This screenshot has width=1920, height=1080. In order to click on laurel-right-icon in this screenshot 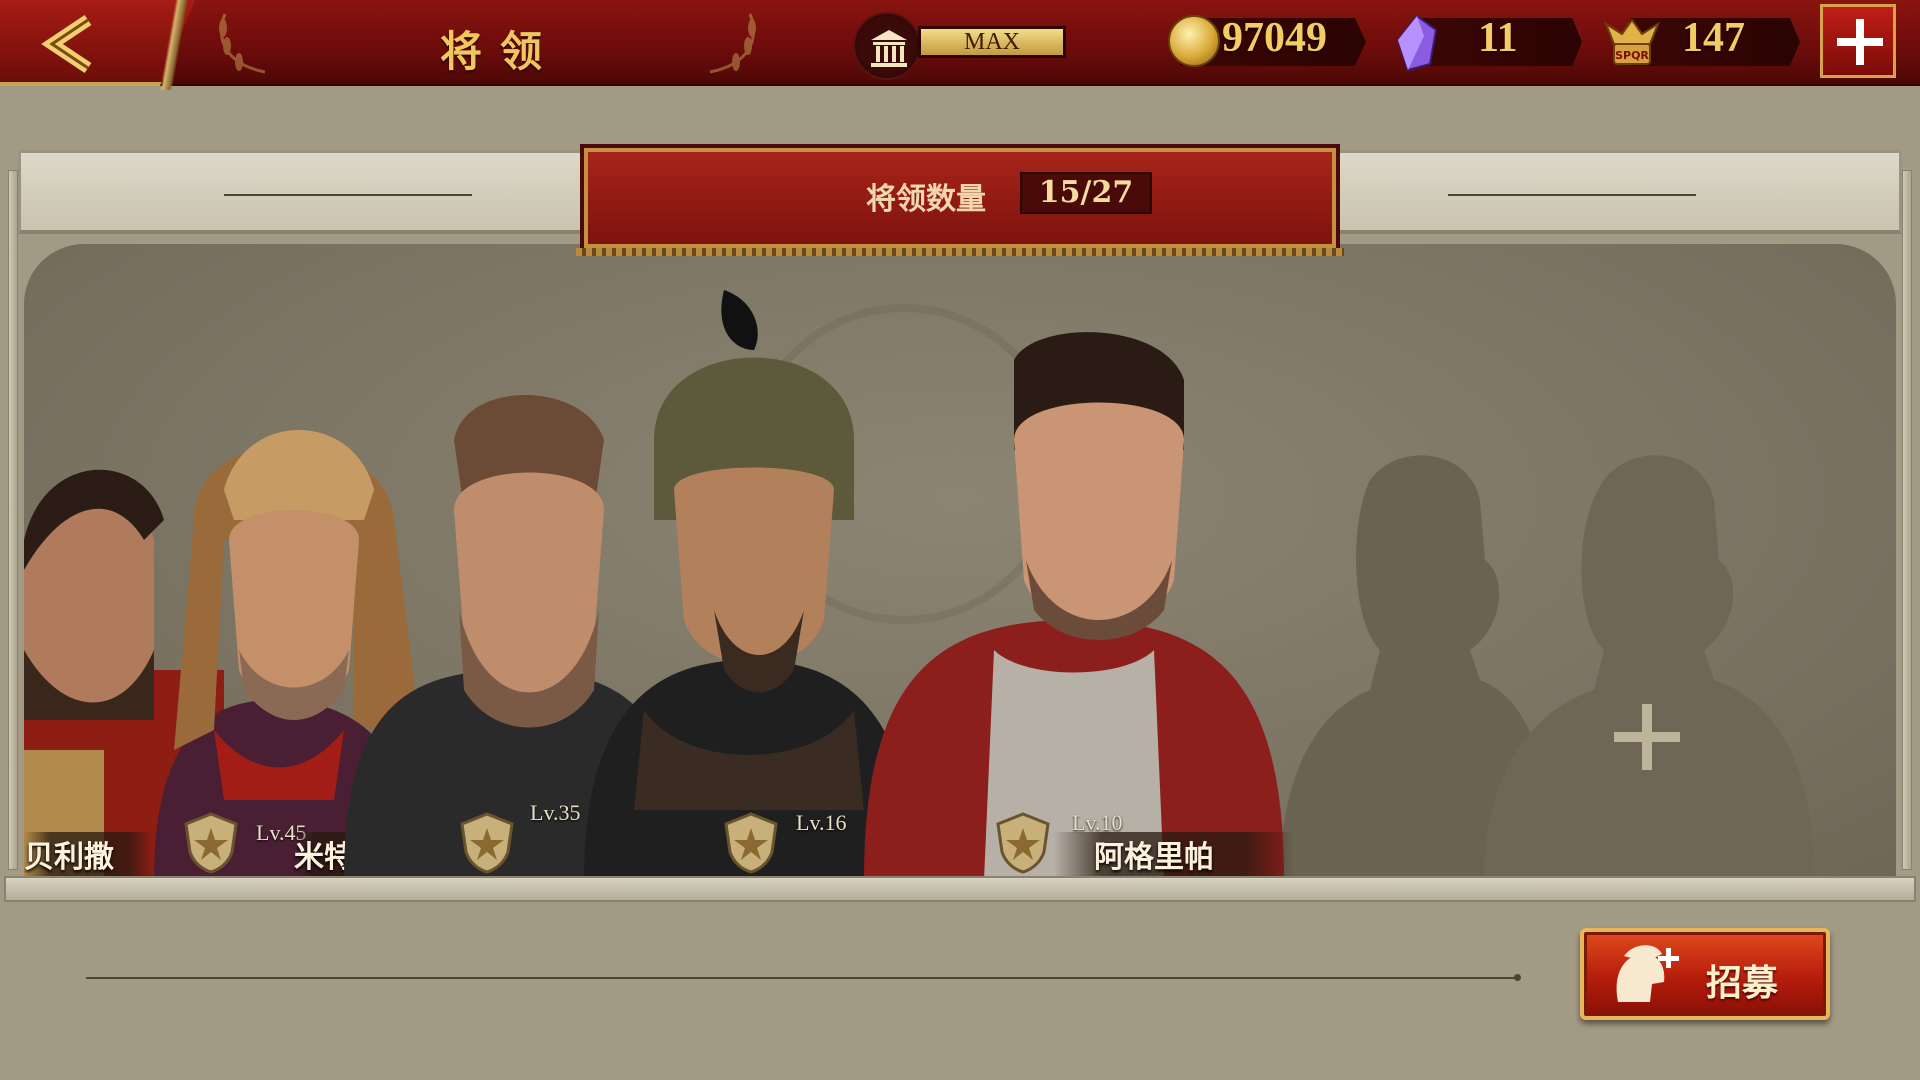, I will do `click(732, 43)`.